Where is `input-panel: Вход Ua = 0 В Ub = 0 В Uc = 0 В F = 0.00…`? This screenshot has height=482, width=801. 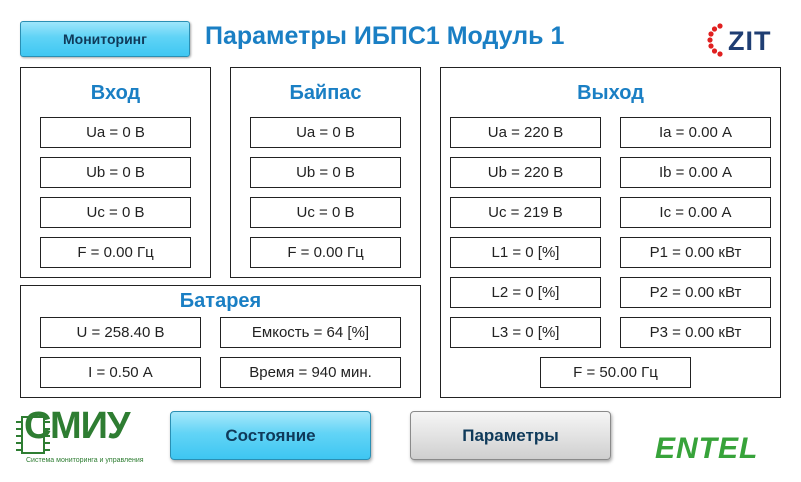 input-panel: Вход Ua = 0 В Ub = 0 В Uc = 0 В F = 0.00… is located at coordinates (115, 172).